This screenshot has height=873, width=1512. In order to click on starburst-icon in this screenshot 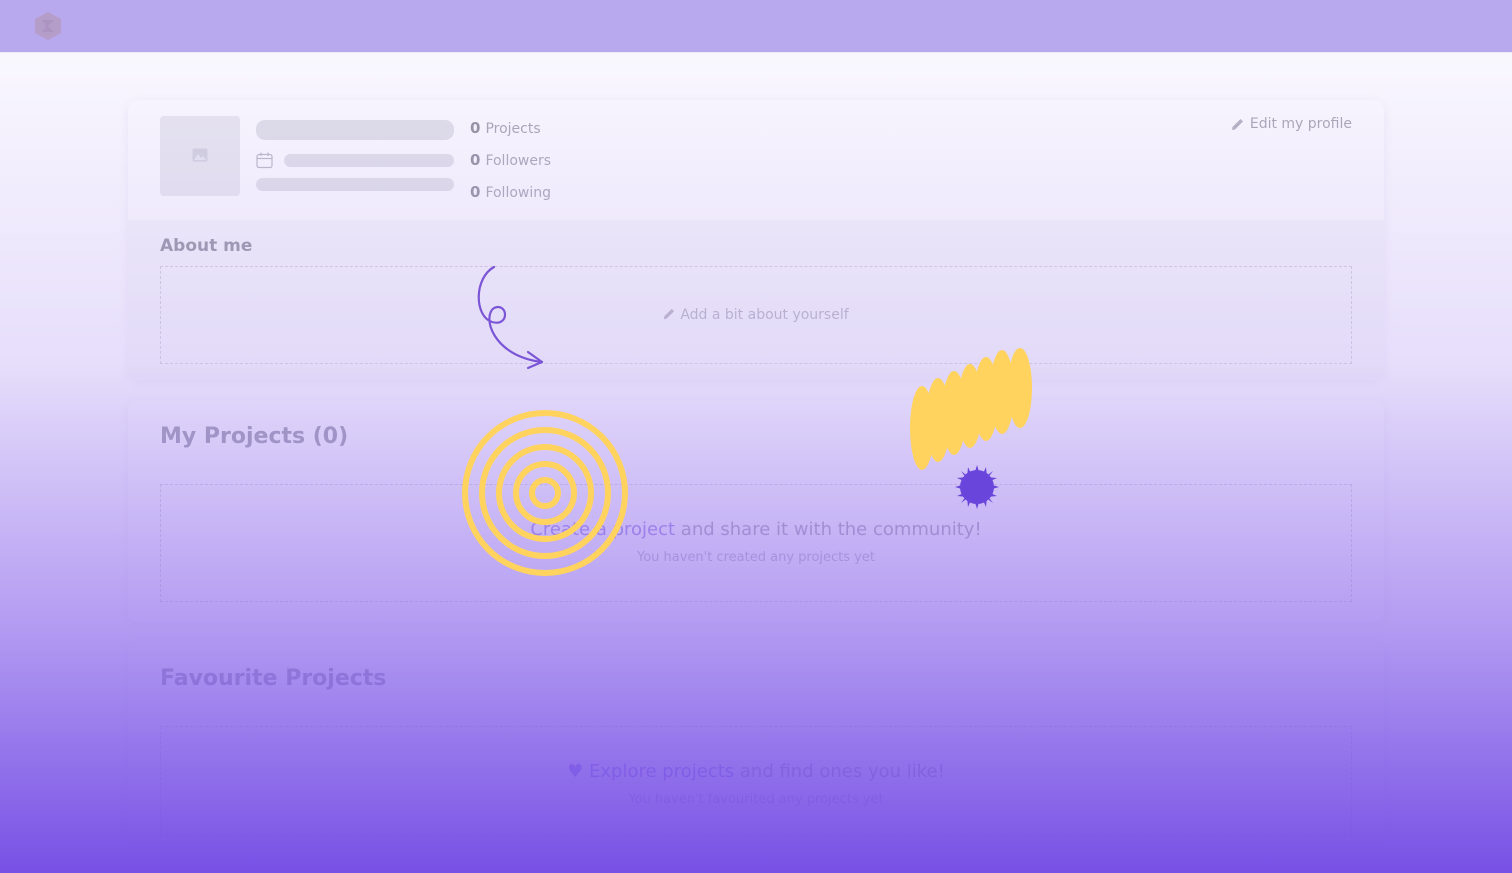, I will do `click(977, 487)`.